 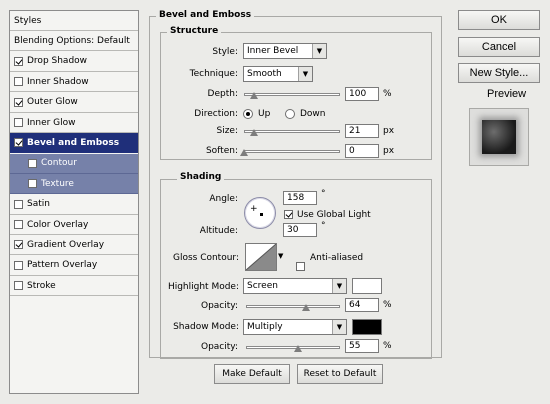 I want to click on gloss-contour-dropdown: ▼, so click(x=282, y=256).